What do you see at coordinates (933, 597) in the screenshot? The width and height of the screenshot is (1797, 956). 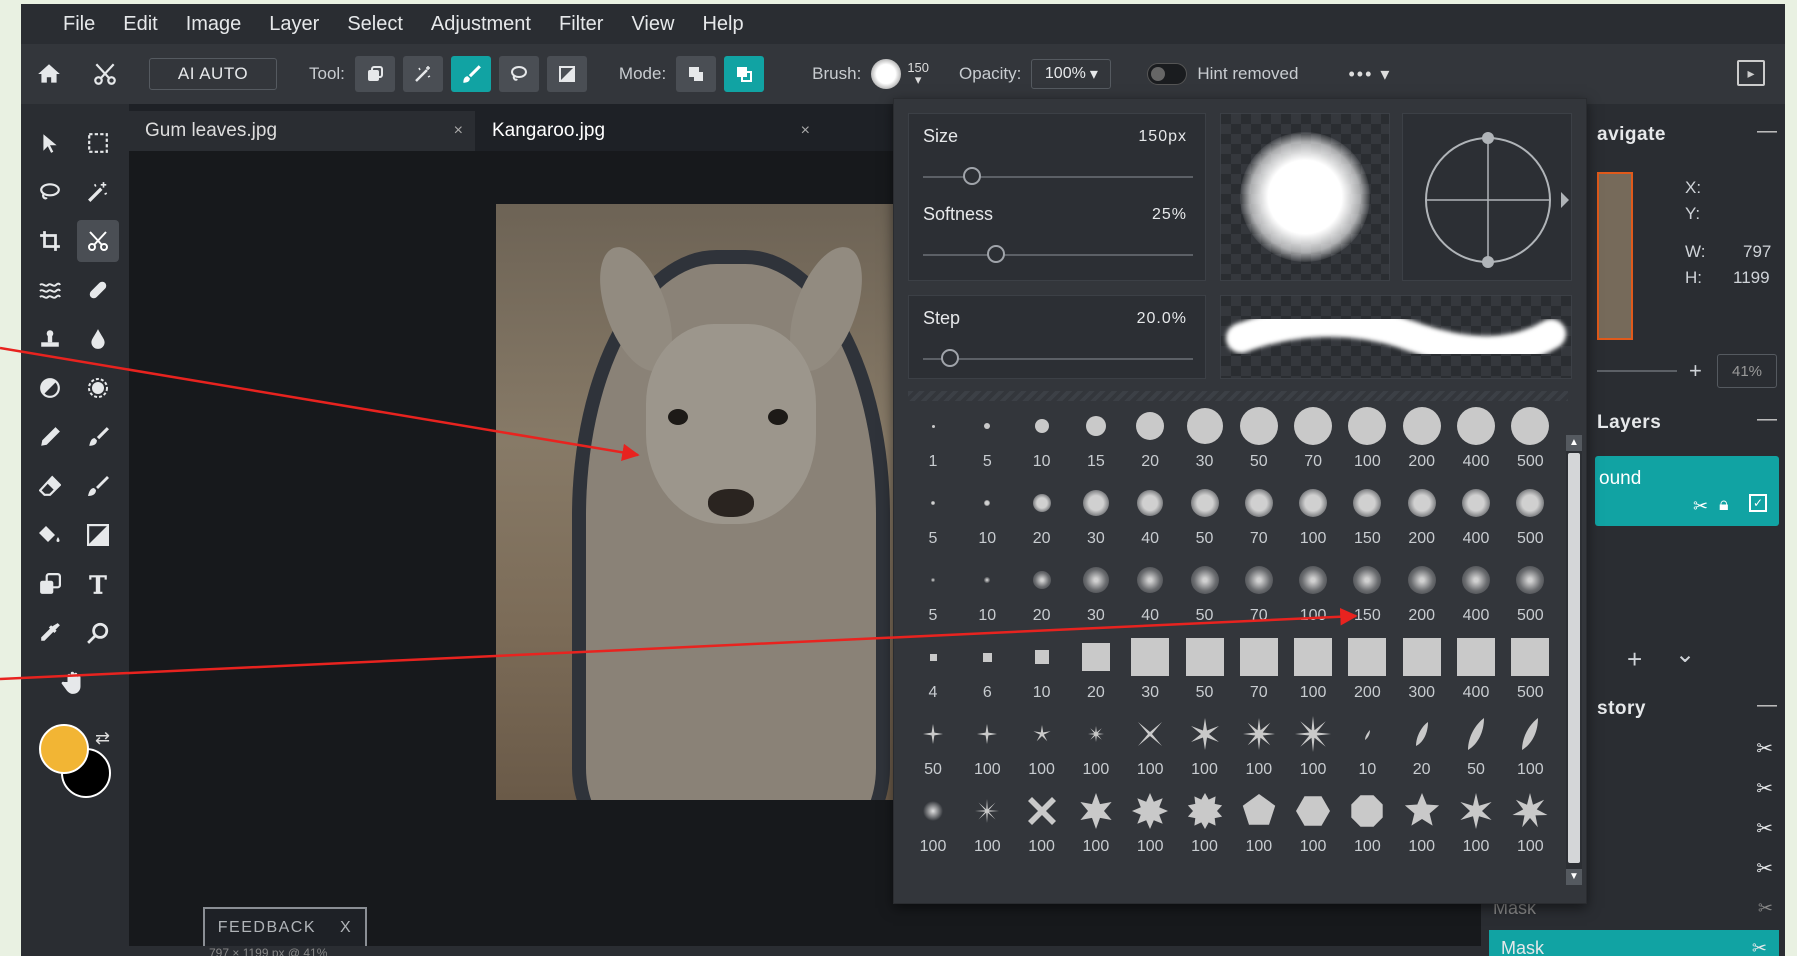 I see `brush-preset-round-softer: 5` at bounding box center [933, 597].